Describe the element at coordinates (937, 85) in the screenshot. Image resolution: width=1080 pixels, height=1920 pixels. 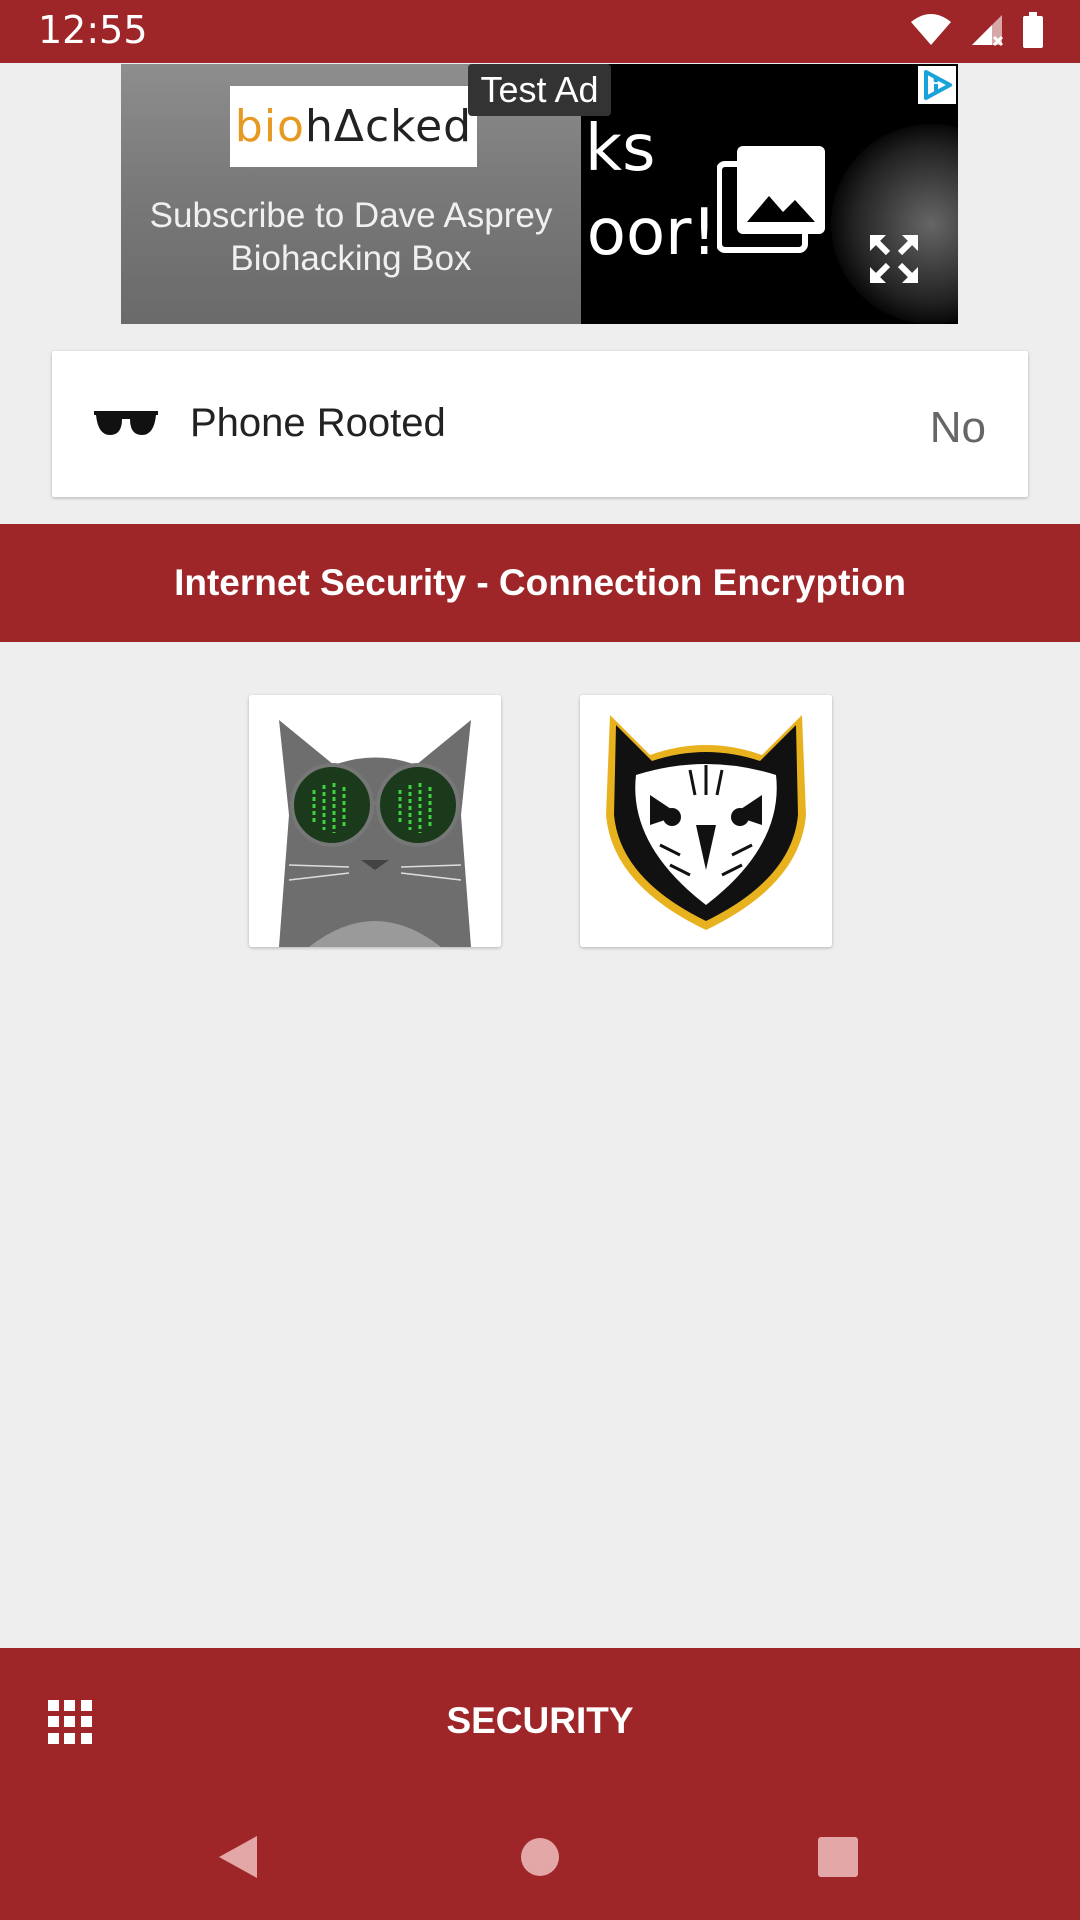
I see `ad-choices-icon` at that location.